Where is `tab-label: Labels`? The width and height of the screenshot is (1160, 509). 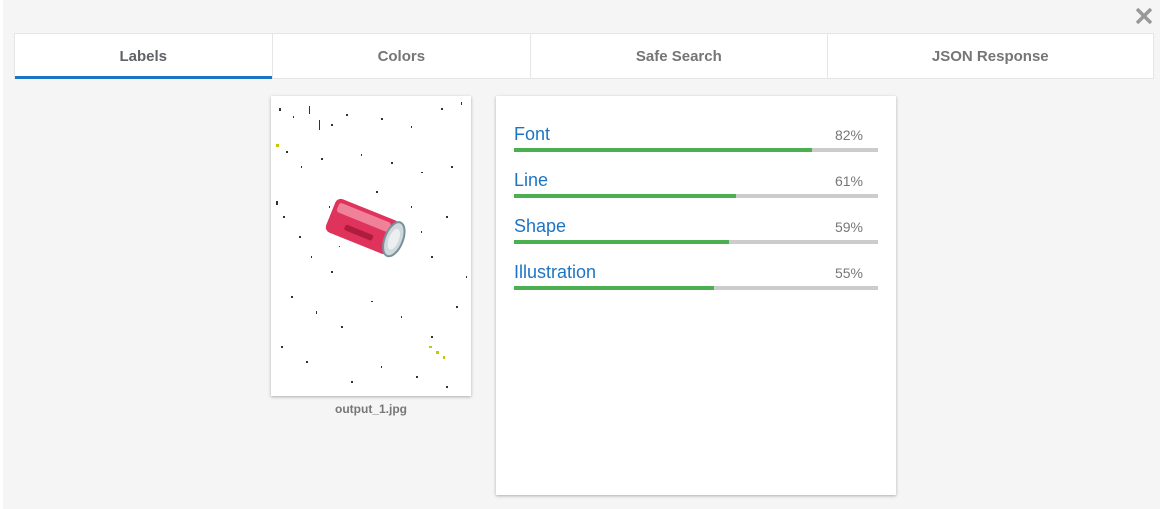
tab-label: Labels is located at coordinates (143, 56).